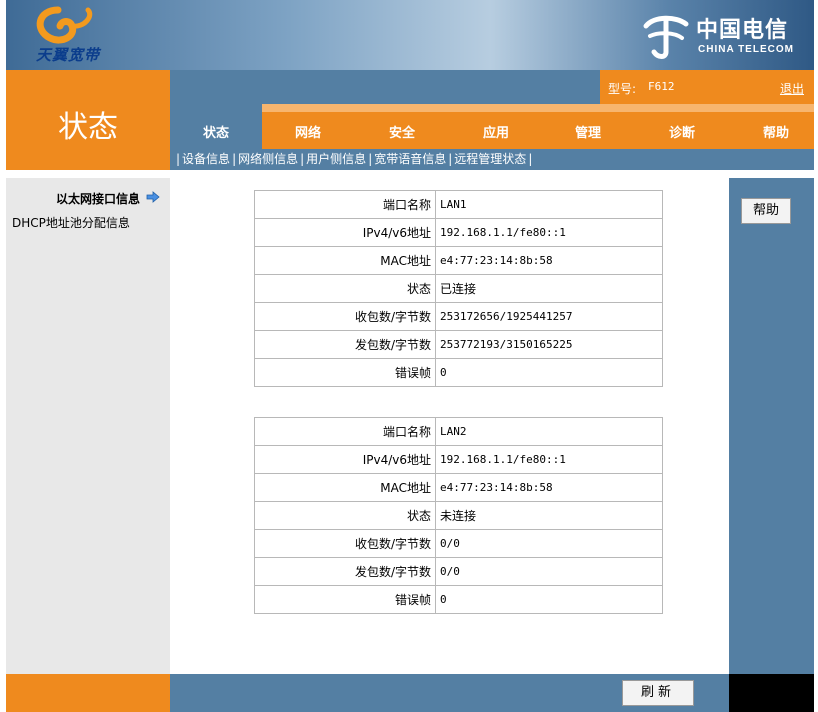 This screenshot has height=712, width=818. Describe the element at coordinates (666, 37) in the screenshot. I see `china-telecom-icon` at that location.